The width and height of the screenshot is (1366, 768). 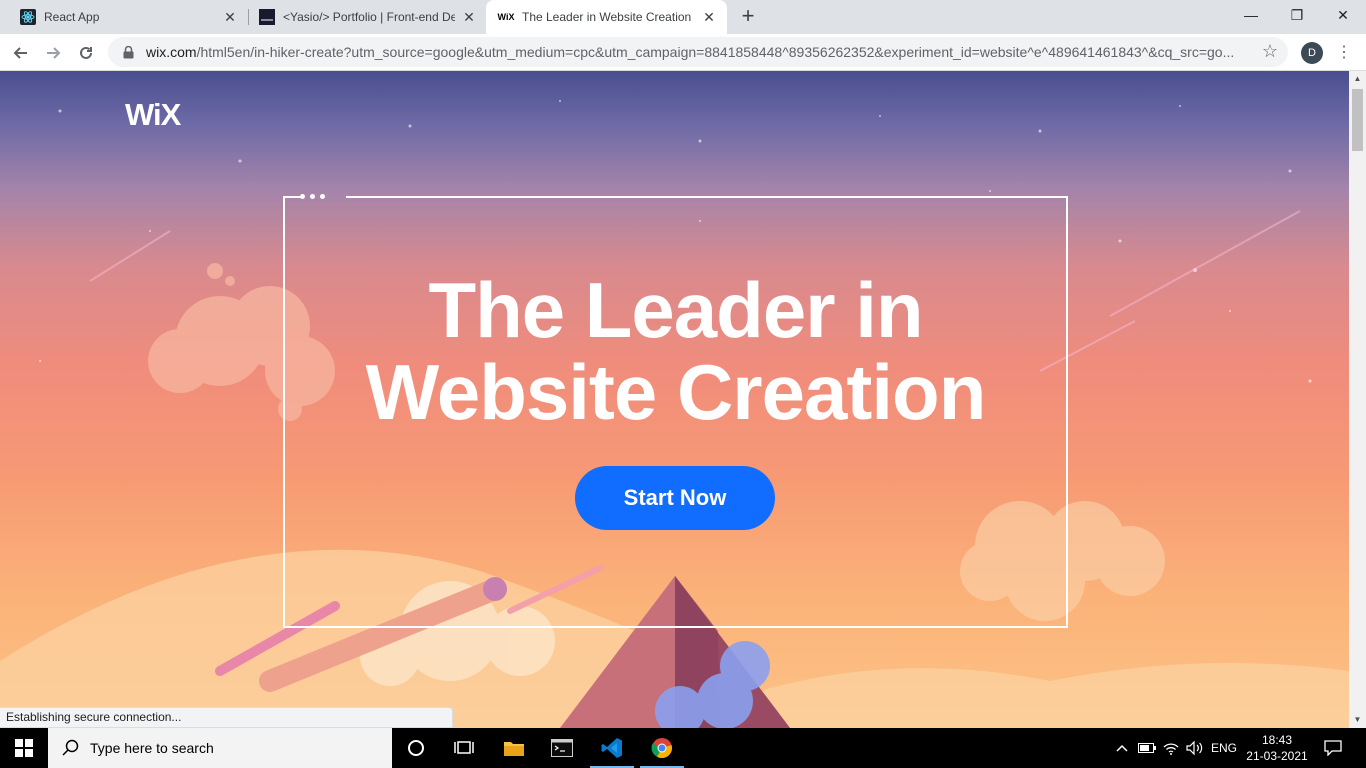 I want to click on url-host: wix.com, so click(x=171, y=52).